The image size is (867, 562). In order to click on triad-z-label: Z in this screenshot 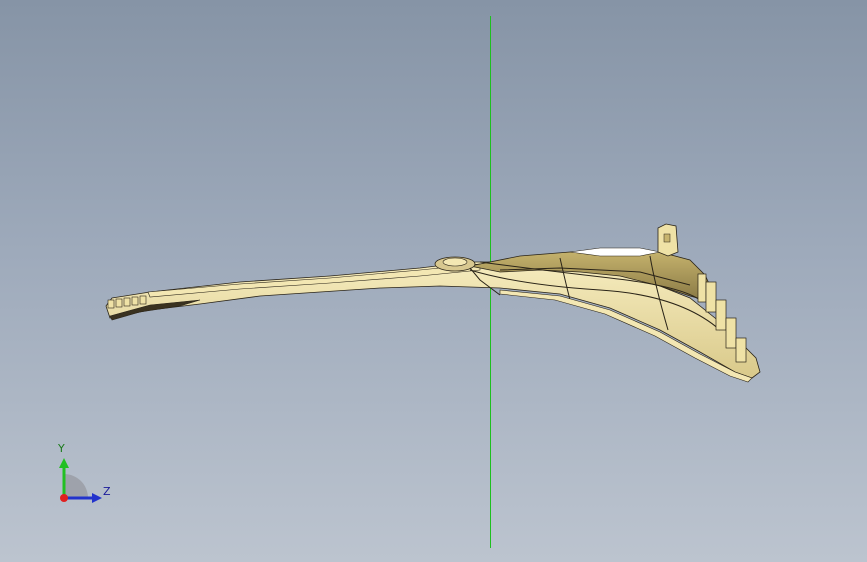, I will do `click(107, 491)`.